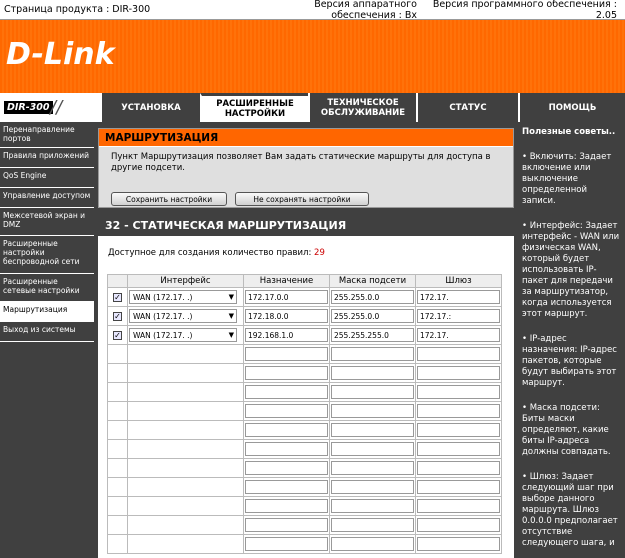 The height and width of the screenshot is (558, 625). I want to click on interface-cell: WAN (172.17. .) ▼, so click(185, 316).